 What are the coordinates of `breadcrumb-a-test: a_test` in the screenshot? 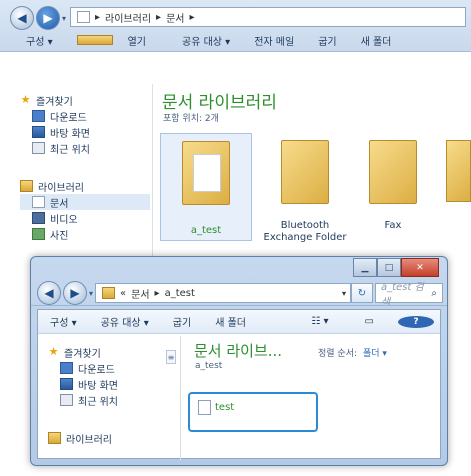 It's located at (180, 293).